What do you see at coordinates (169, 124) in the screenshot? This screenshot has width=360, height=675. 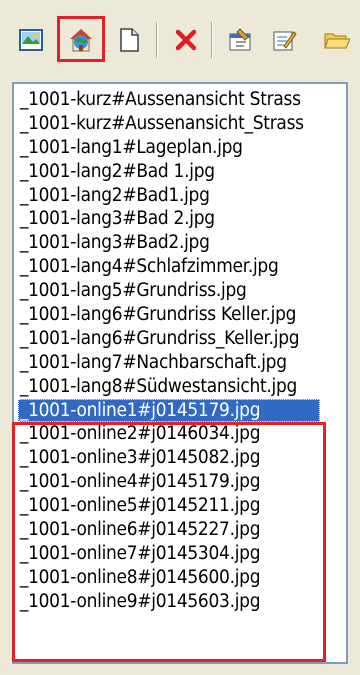 I see `list-item: _1001-kurz#Aussenansicht_Strass` at bounding box center [169, 124].